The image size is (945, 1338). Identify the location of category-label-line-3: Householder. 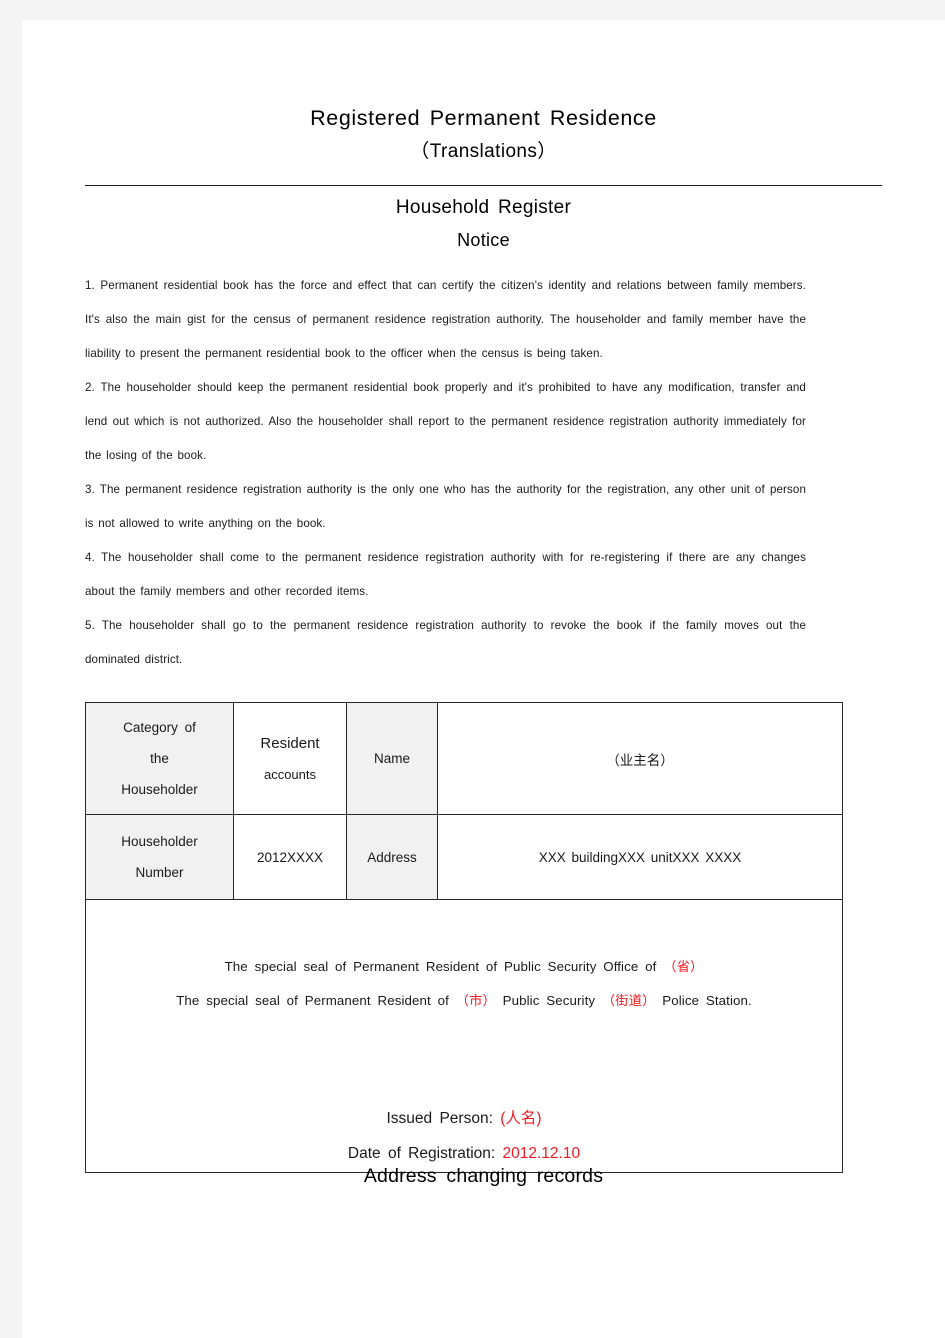
(159, 789).